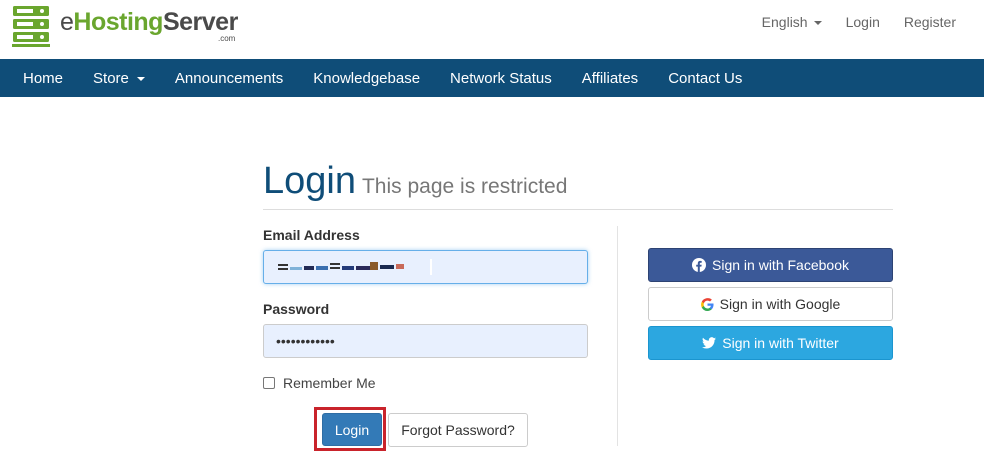 Image resolution: width=984 pixels, height=456 pixels. I want to click on nav-home: Home, so click(43, 78).